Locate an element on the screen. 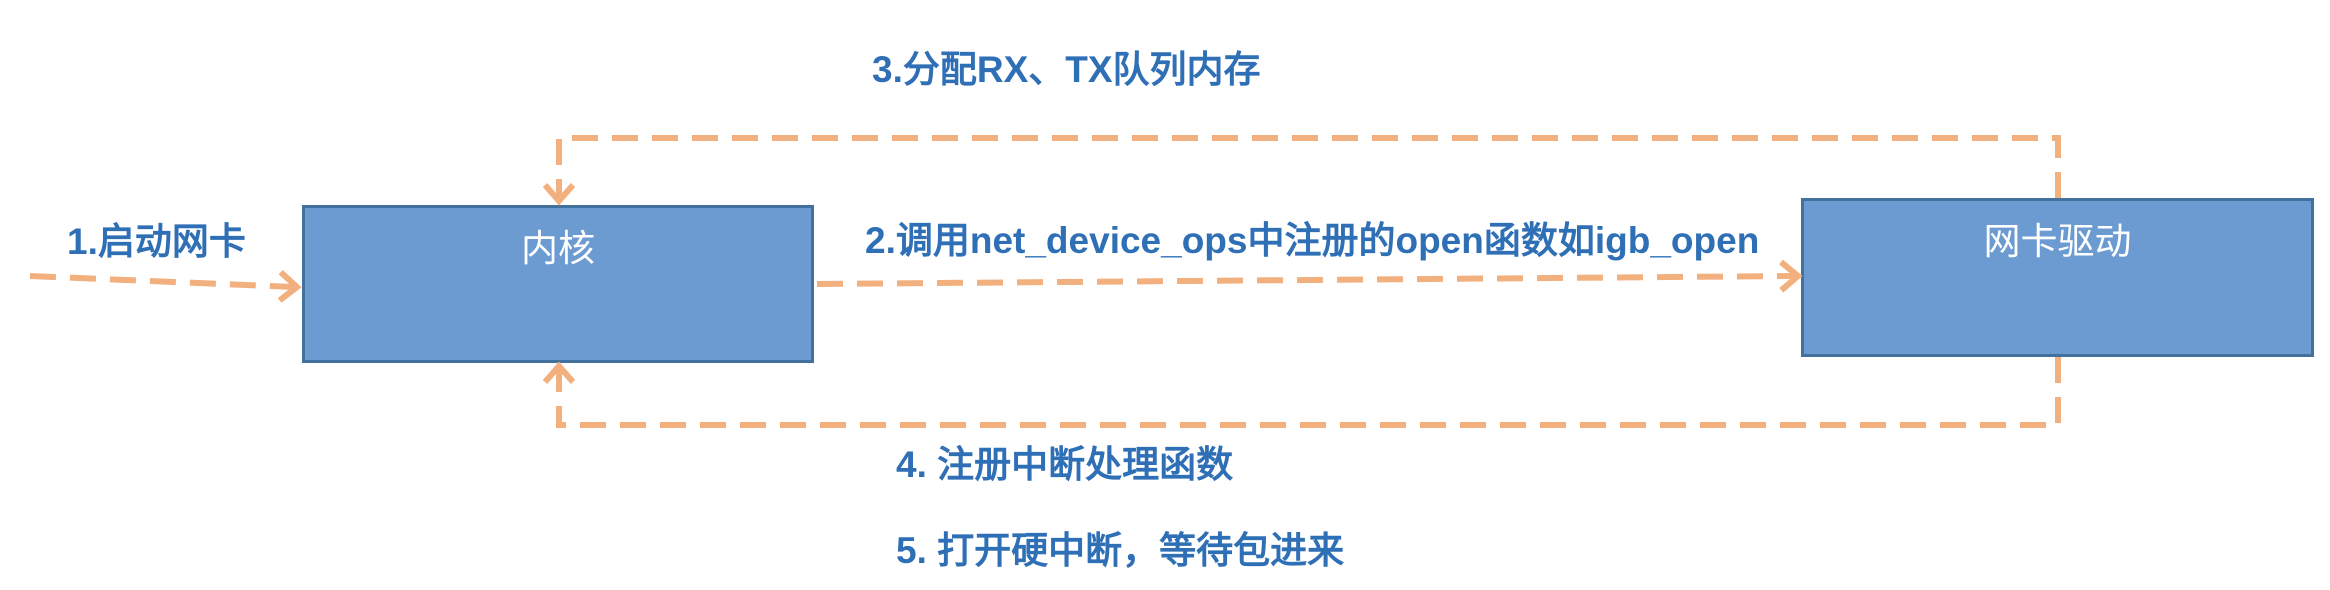 This screenshot has height=590, width=2330. arrow-register-irq-line is located at coordinates (1308, 392).